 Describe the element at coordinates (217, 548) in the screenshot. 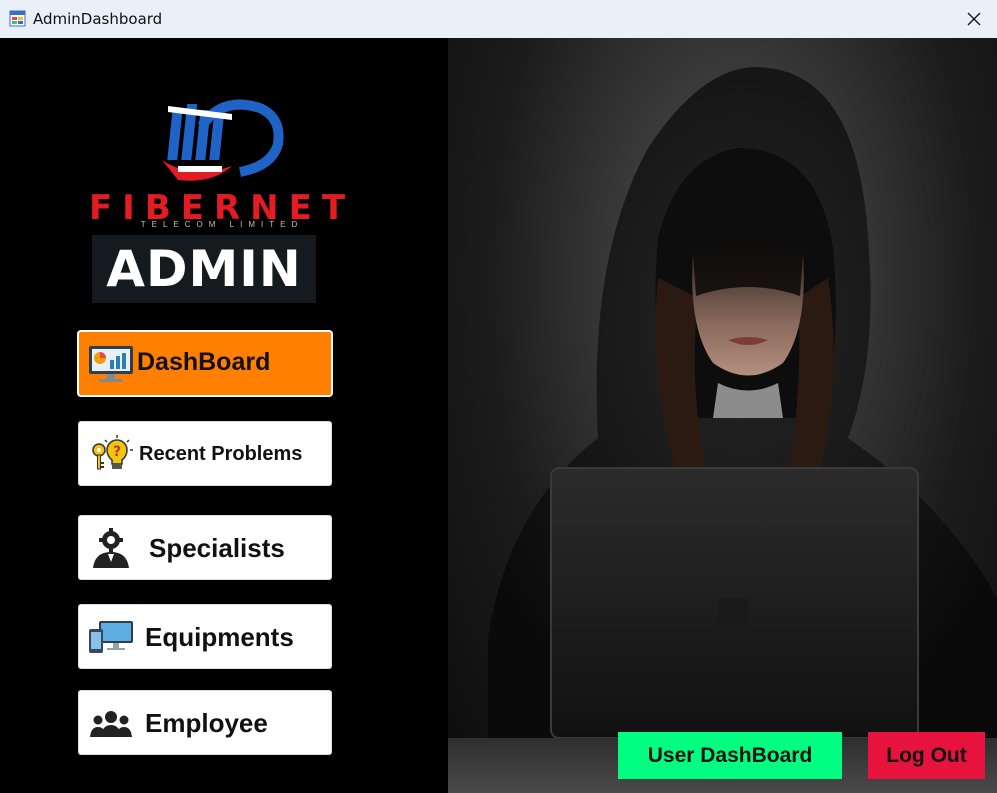

I see `nav-specialists-label: Specialists` at that location.